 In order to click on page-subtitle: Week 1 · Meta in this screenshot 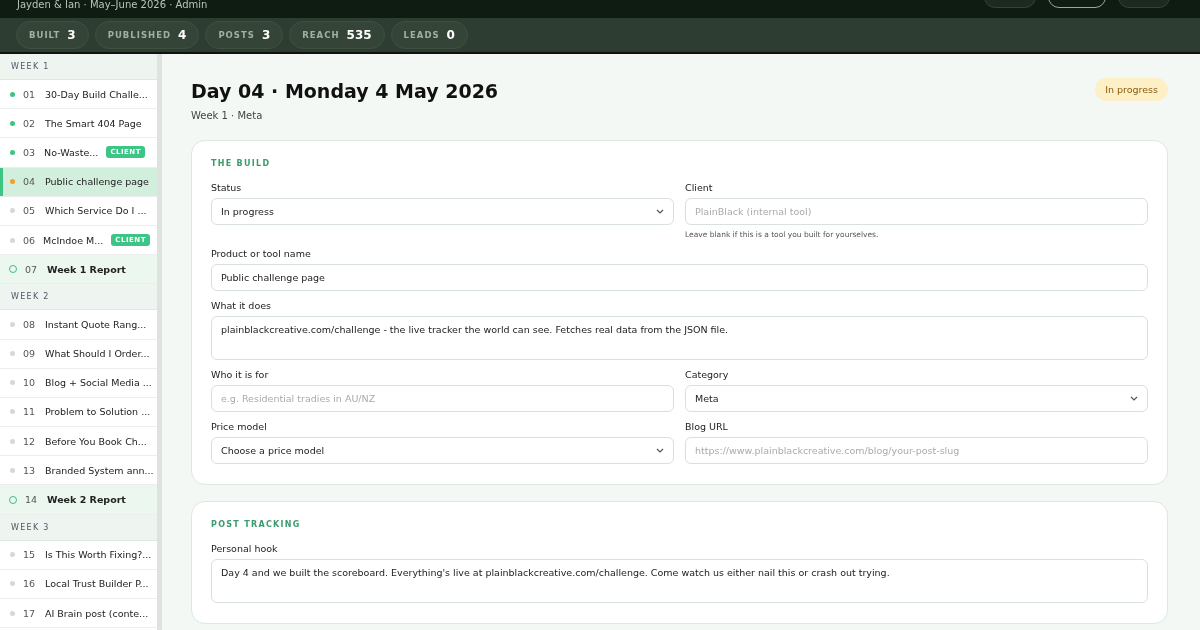, I will do `click(227, 115)`.